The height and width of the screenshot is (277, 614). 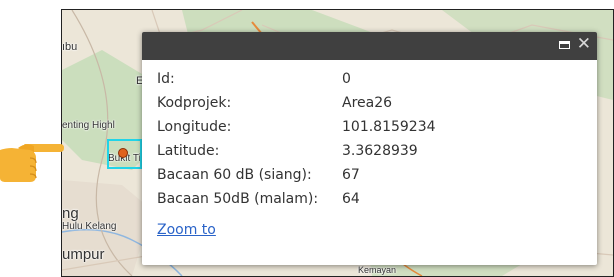 What do you see at coordinates (234, 175) in the screenshot?
I see `attribute-label: Bacaan 60 dB (siang):` at bounding box center [234, 175].